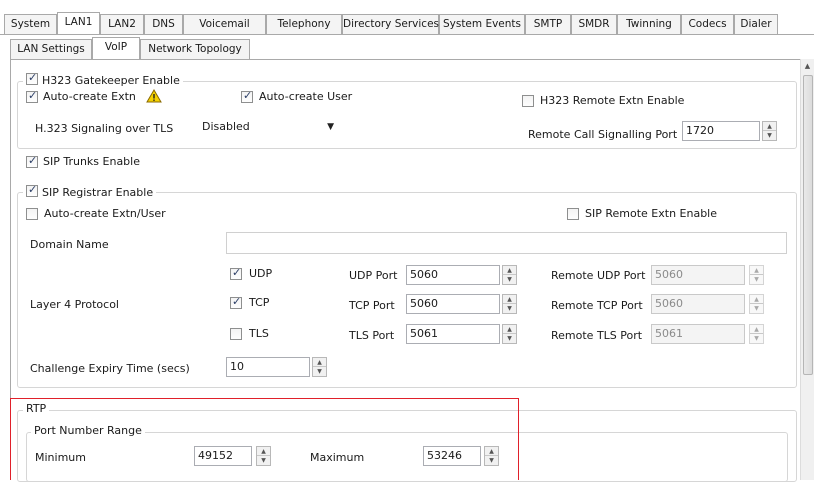 Image resolution: width=814 pixels, height=482 pixels. Describe the element at coordinates (32, 214) in the screenshot. I see `auto-create-extn-user-checkbox` at that location.